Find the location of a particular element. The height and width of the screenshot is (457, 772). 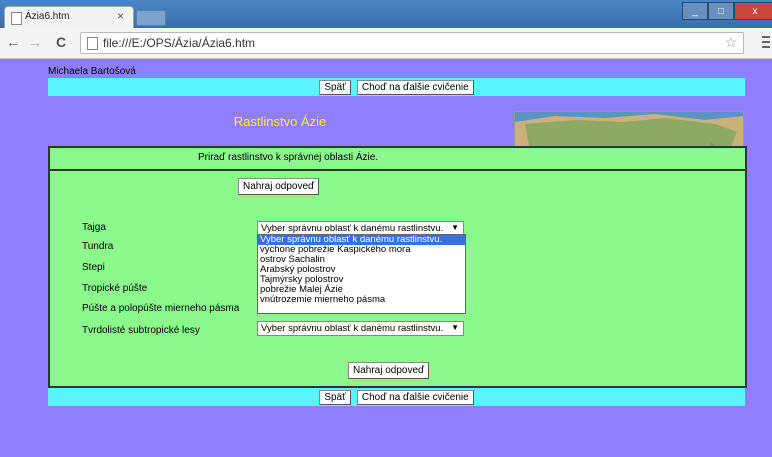

submit-answer-button-top: Nahraj odpoveď is located at coordinates (279, 186).